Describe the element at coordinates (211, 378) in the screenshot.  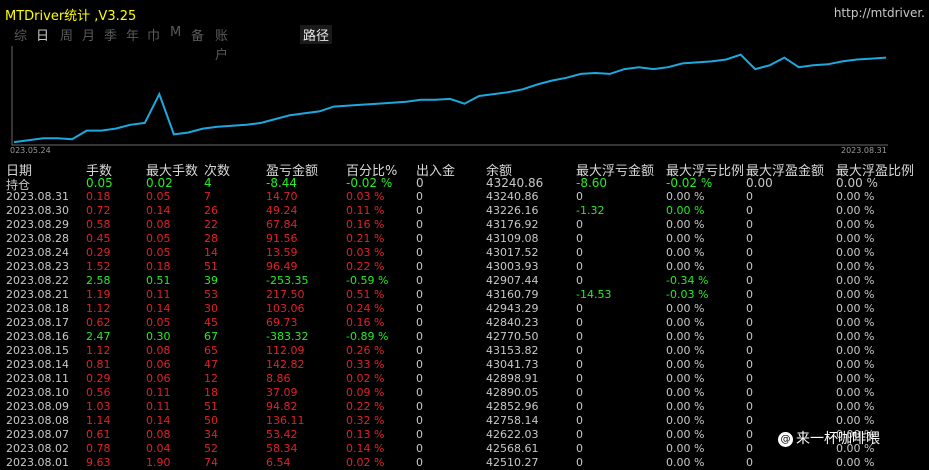
I see `cell-count: 12` at that location.